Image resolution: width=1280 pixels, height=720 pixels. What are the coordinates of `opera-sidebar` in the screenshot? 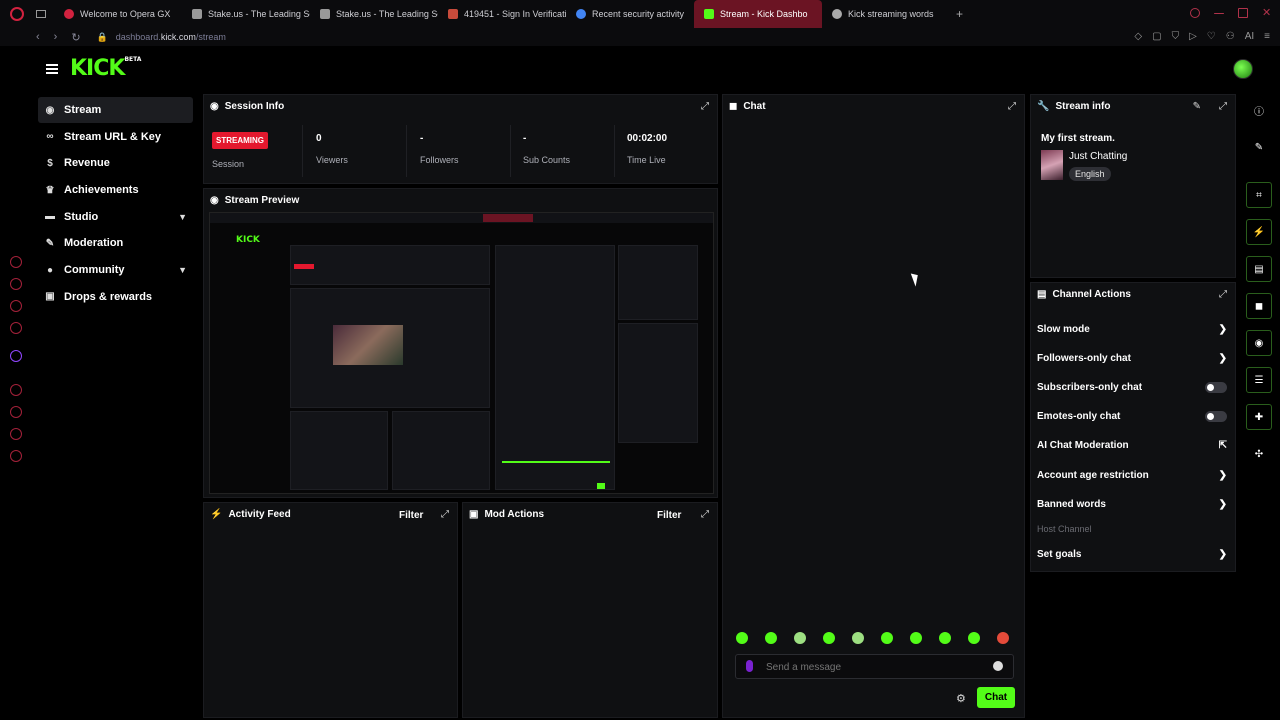 It's located at (16, 383).